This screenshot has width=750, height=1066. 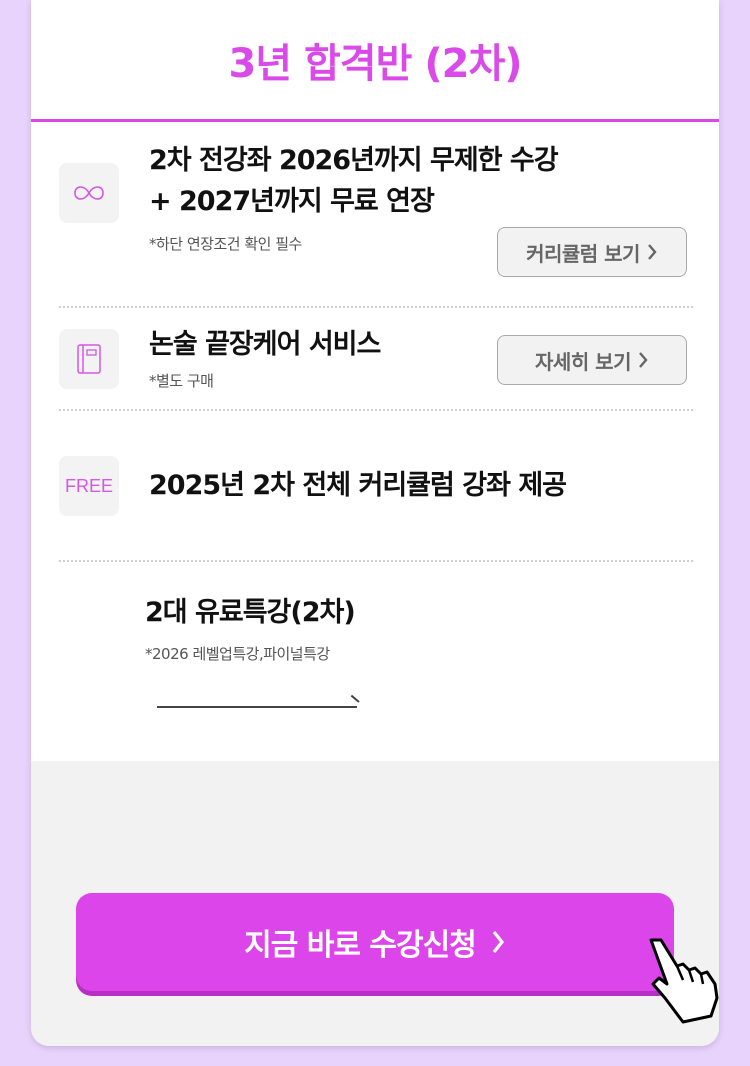 What do you see at coordinates (684, 981) in the screenshot?
I see `hand-pointer-icon` at bounding box center [684, 981].